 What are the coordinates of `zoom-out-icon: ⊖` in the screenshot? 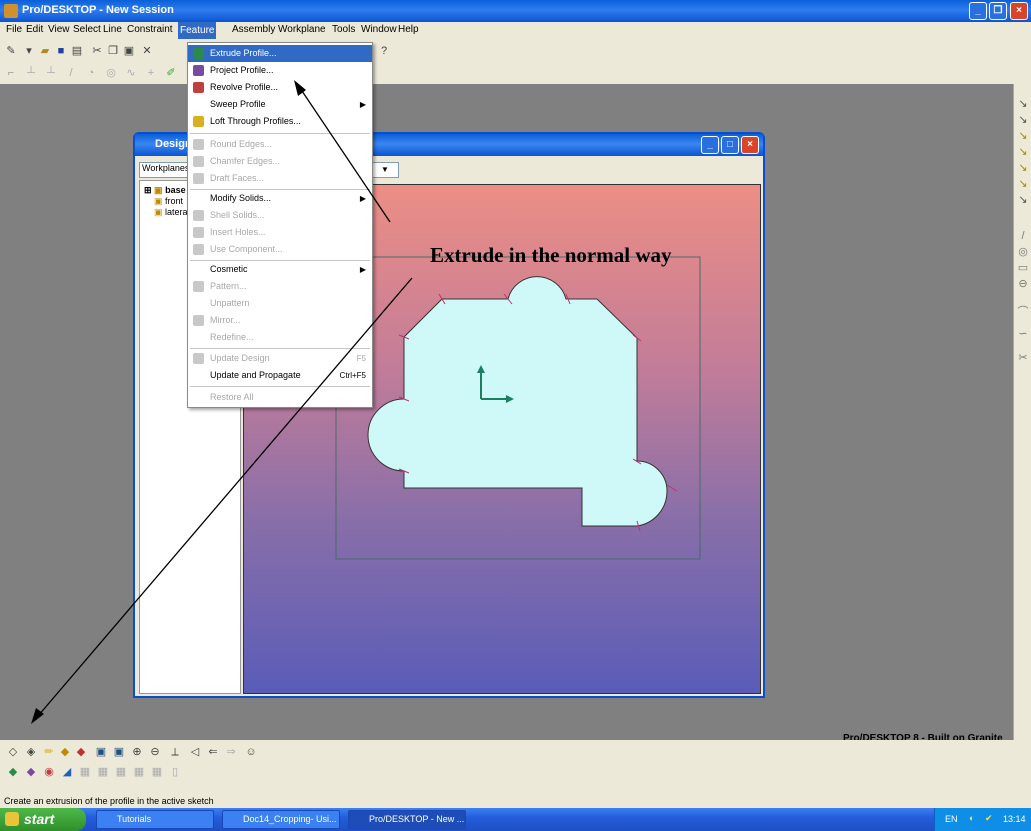 It's located at (155, 752).